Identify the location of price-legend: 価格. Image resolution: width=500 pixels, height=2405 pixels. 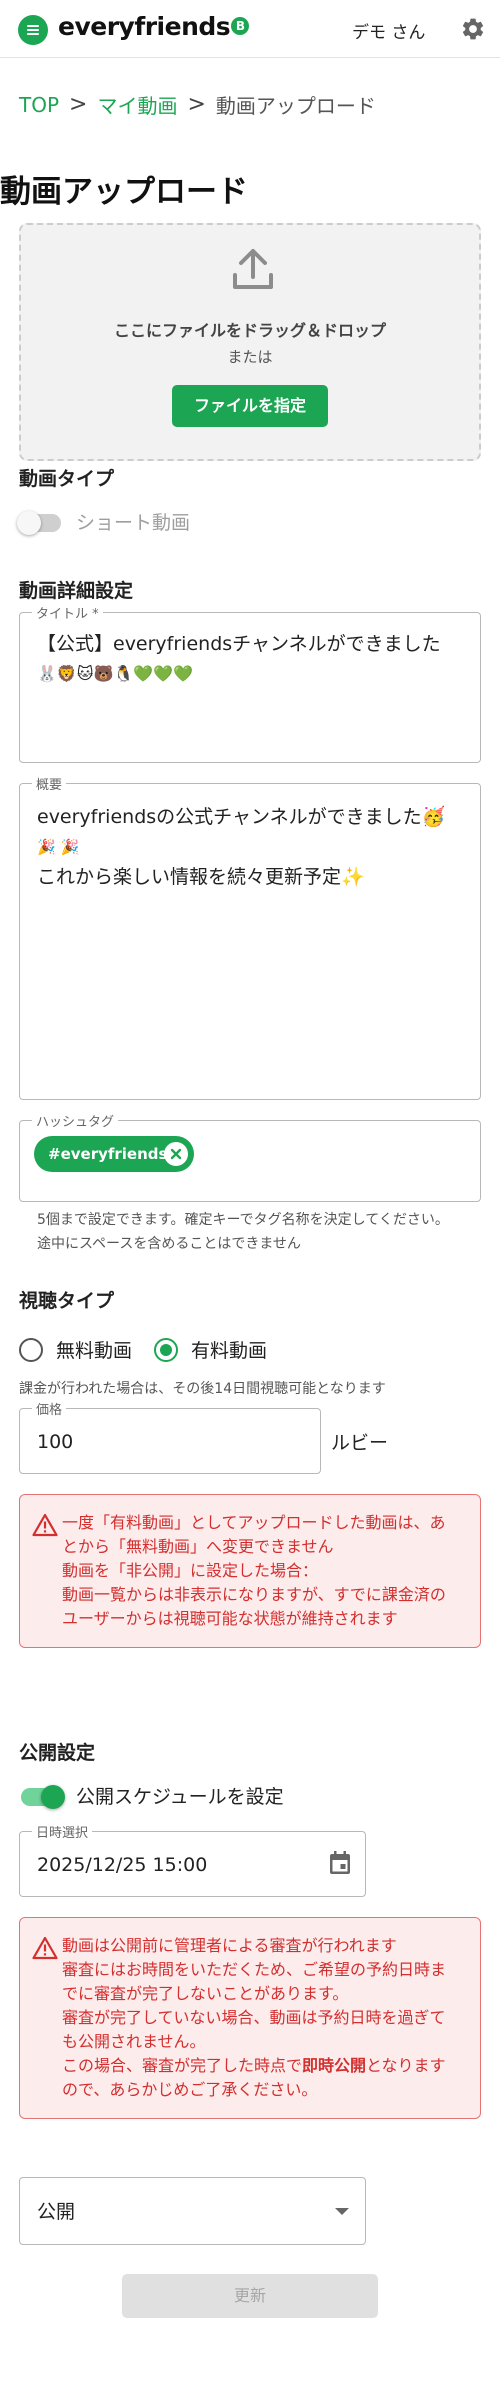
(49, 1408).